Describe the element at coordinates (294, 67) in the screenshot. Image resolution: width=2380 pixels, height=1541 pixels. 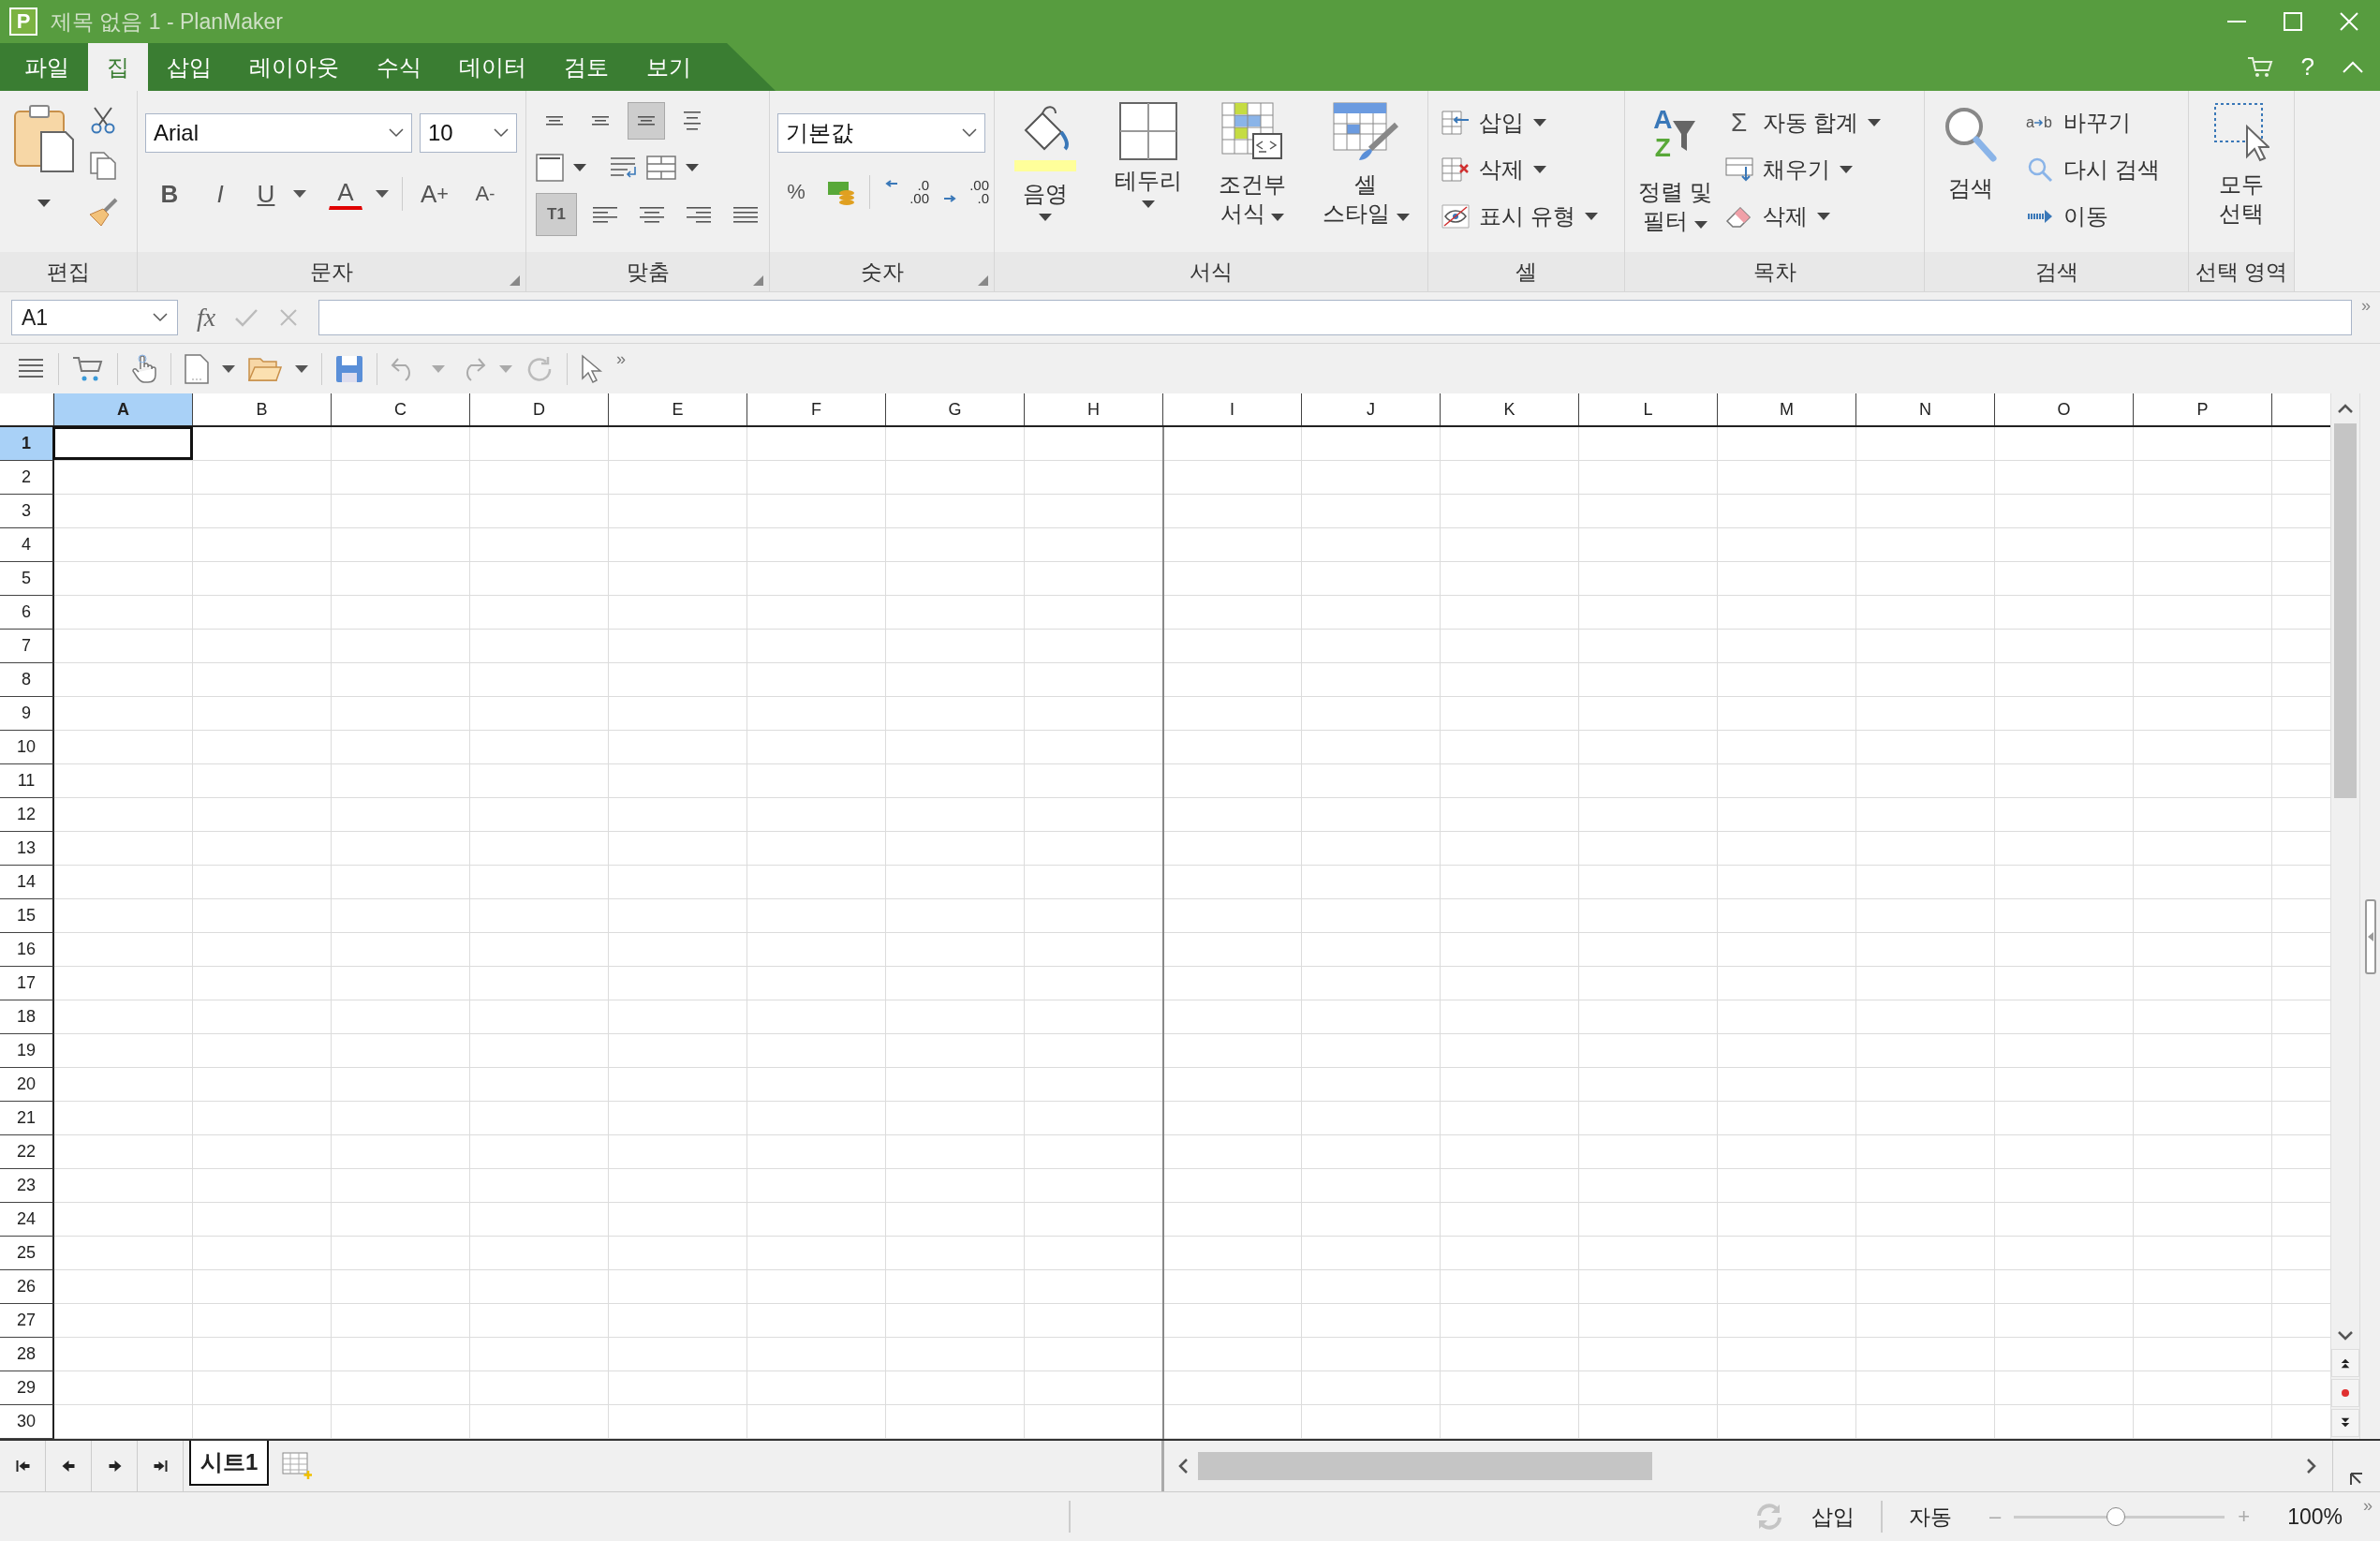
I see `menu-tab: 레이아웃` at that location.